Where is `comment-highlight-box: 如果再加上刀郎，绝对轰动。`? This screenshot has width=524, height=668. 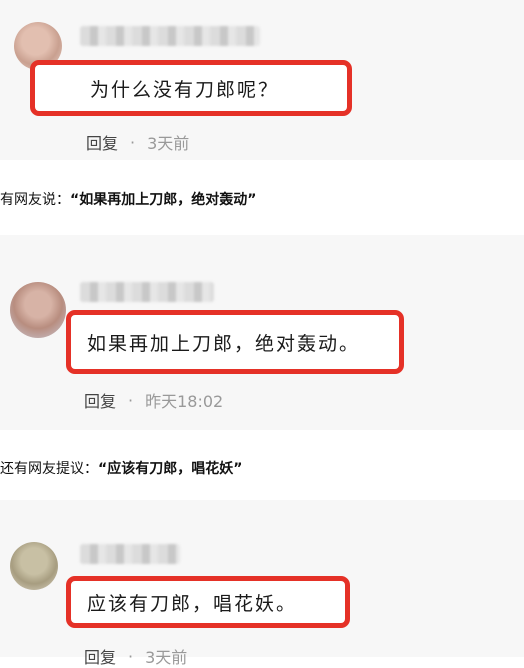
comment-highlight-box: 如果再加上刀郎，绝对轰动。 is located at coordinates (235, 342).